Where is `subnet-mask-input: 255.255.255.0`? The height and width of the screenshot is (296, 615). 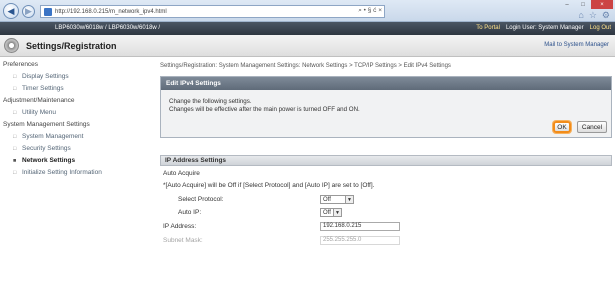 subnet-mask-input: 255.255.255.0 is located at coordinates (360, 240).